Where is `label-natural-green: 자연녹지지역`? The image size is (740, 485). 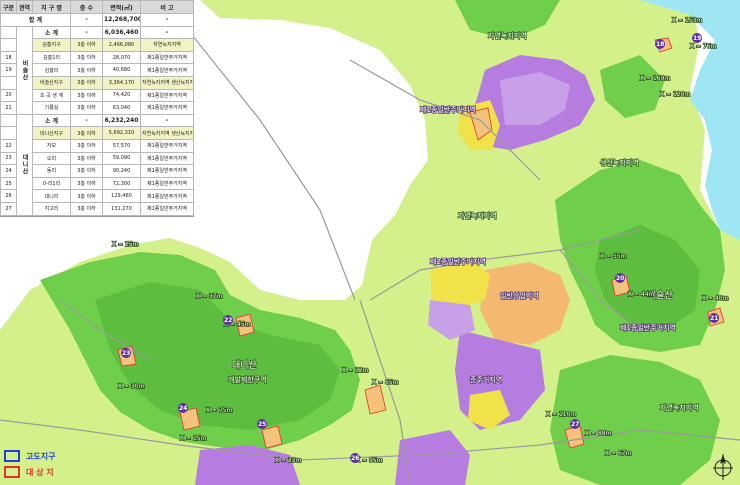
label-natural-green: 자연녹지지역 is located at coordinates (507, 35).